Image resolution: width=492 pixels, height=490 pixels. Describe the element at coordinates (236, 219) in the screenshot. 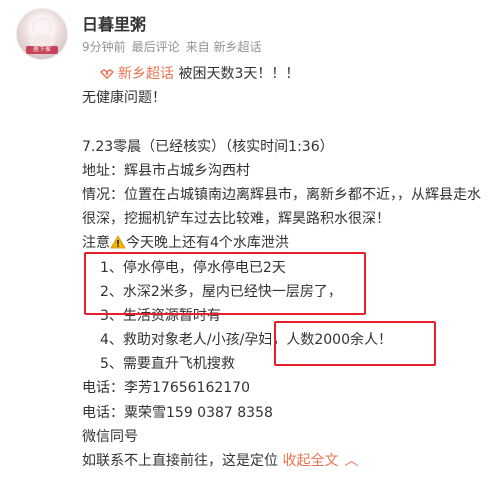

I see `content-line: 很深，挖掘机铲车过去比较难，辉昊路积水很深！` at that location.